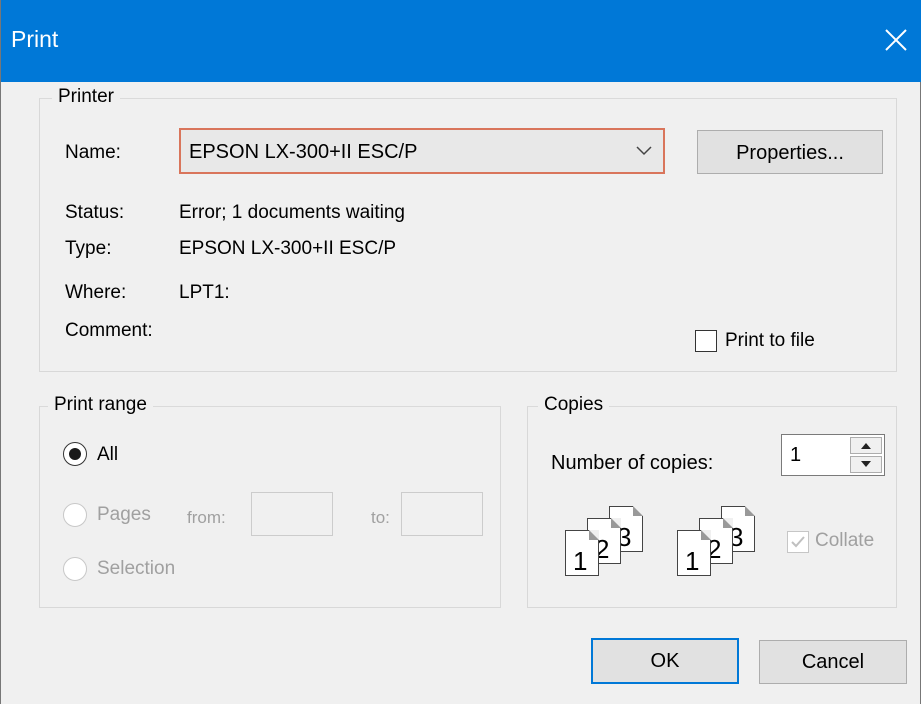 This screenshot has width=921, height=704. I want to click on name-label: Name:, so click(93, 152).